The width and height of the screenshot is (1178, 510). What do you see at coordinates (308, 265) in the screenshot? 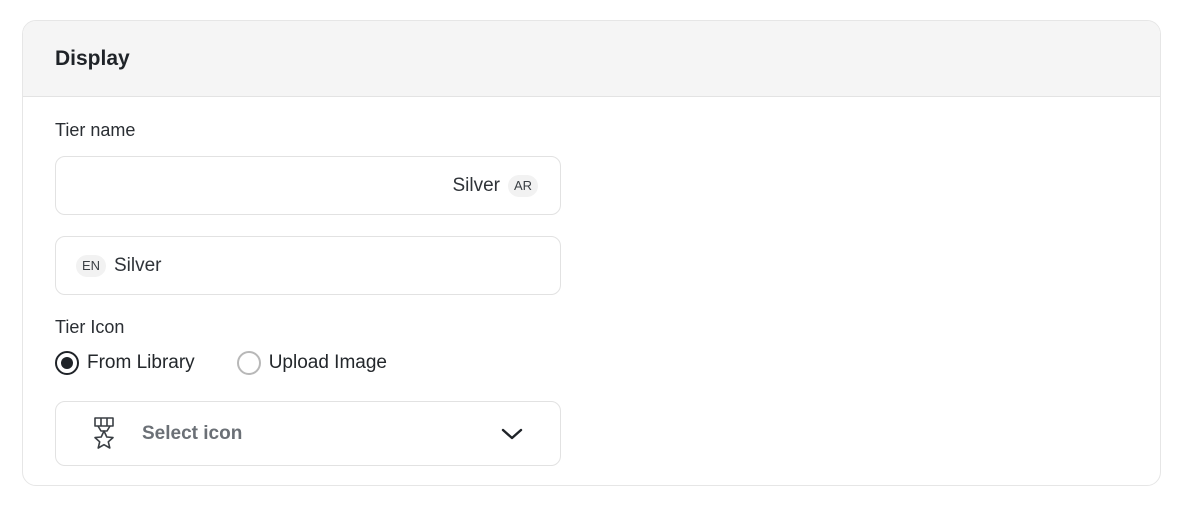
I see `tier-name-en-input: EN Silver` at bounding box center [308, 265].